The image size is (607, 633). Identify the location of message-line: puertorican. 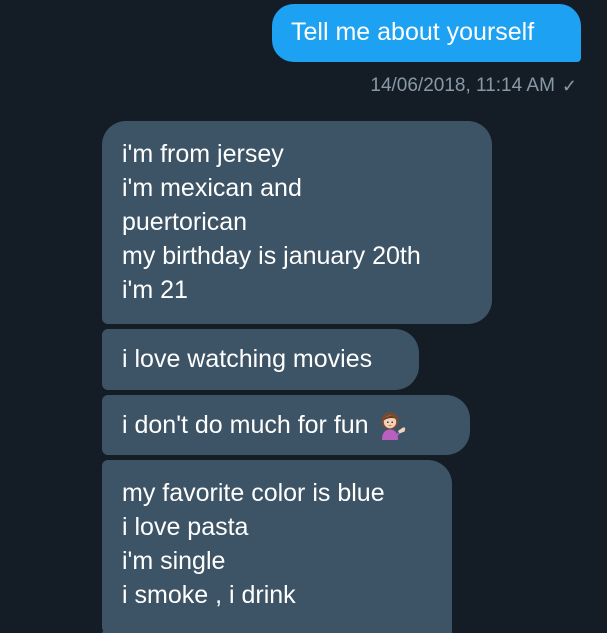
(185, 222).